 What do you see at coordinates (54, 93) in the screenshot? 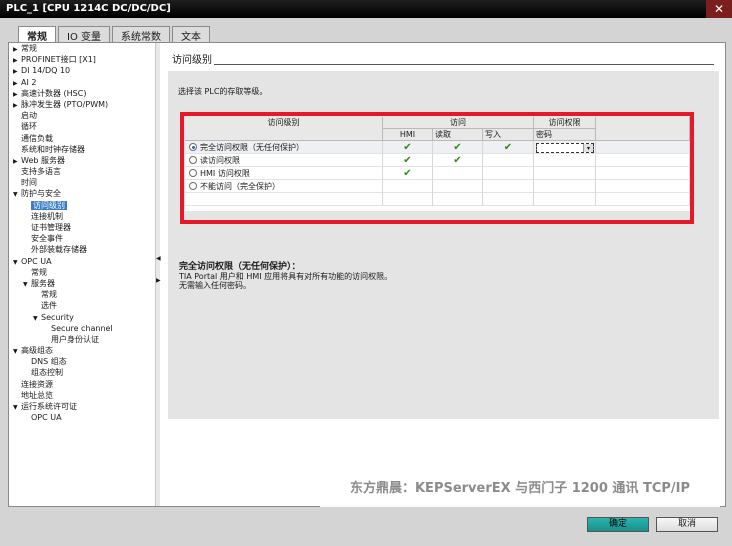
I see `tree-item-label: 高速计数器 (HSC)` at bounding box center [54, 93].